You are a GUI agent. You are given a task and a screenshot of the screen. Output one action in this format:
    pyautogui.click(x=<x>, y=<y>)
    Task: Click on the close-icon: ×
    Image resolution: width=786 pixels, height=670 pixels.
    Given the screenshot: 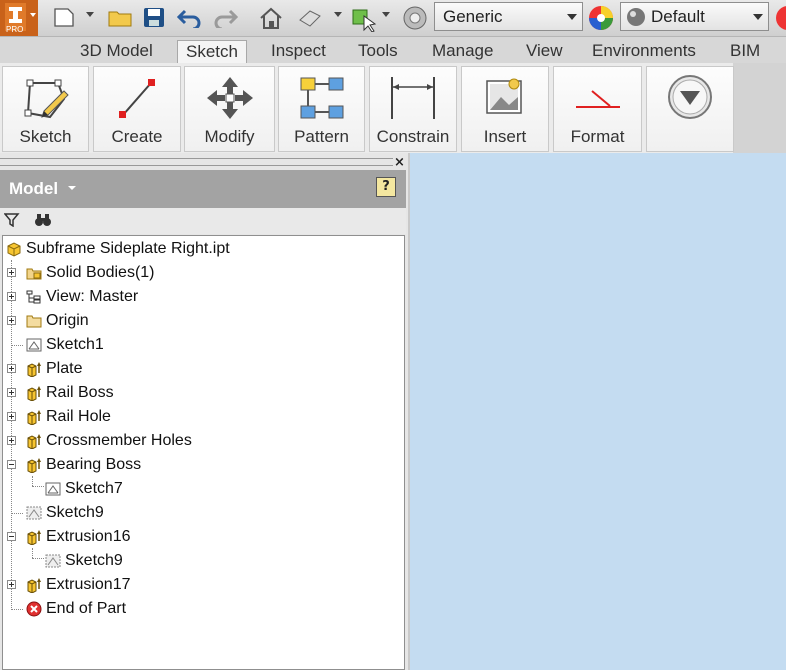 What is the action you would take?
    pyautogui.click(x=399, y=162)
    